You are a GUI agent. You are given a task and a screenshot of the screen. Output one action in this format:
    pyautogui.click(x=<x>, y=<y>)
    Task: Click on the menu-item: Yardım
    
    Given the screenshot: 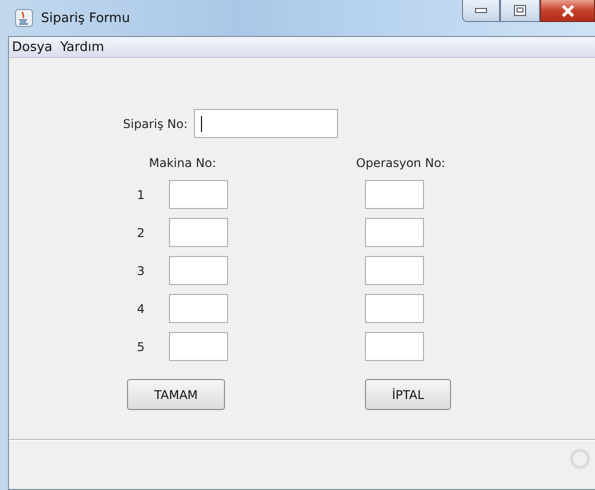 What is the action you would take?
    pyautogui.click(x=82, y=47)
    